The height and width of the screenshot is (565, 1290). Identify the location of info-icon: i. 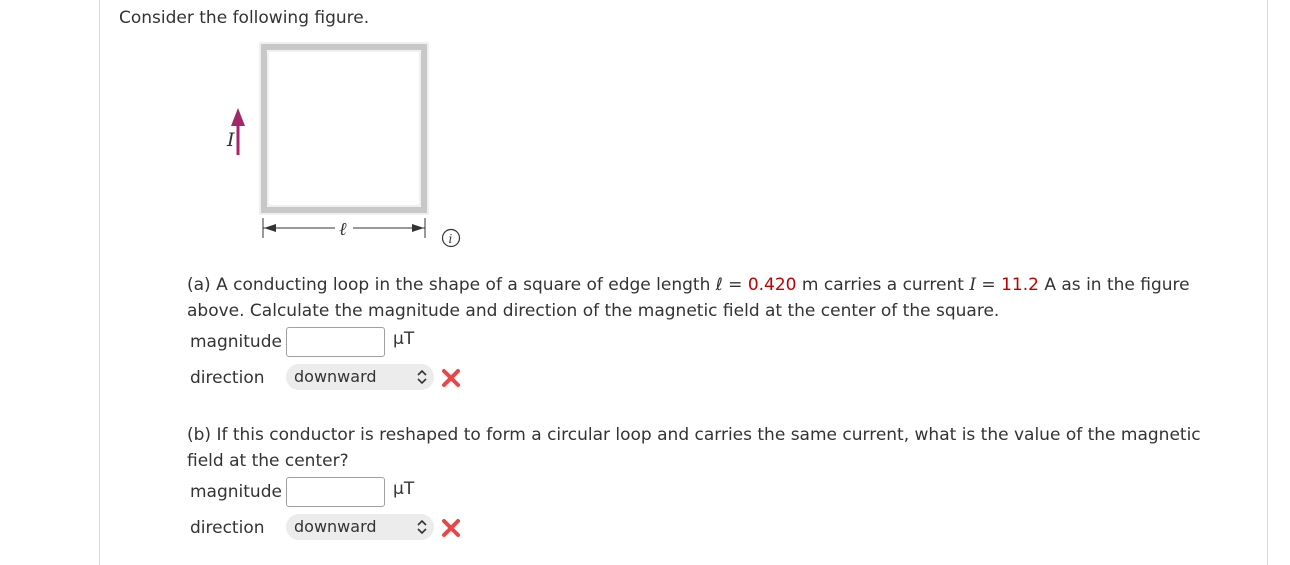
(451, 238).